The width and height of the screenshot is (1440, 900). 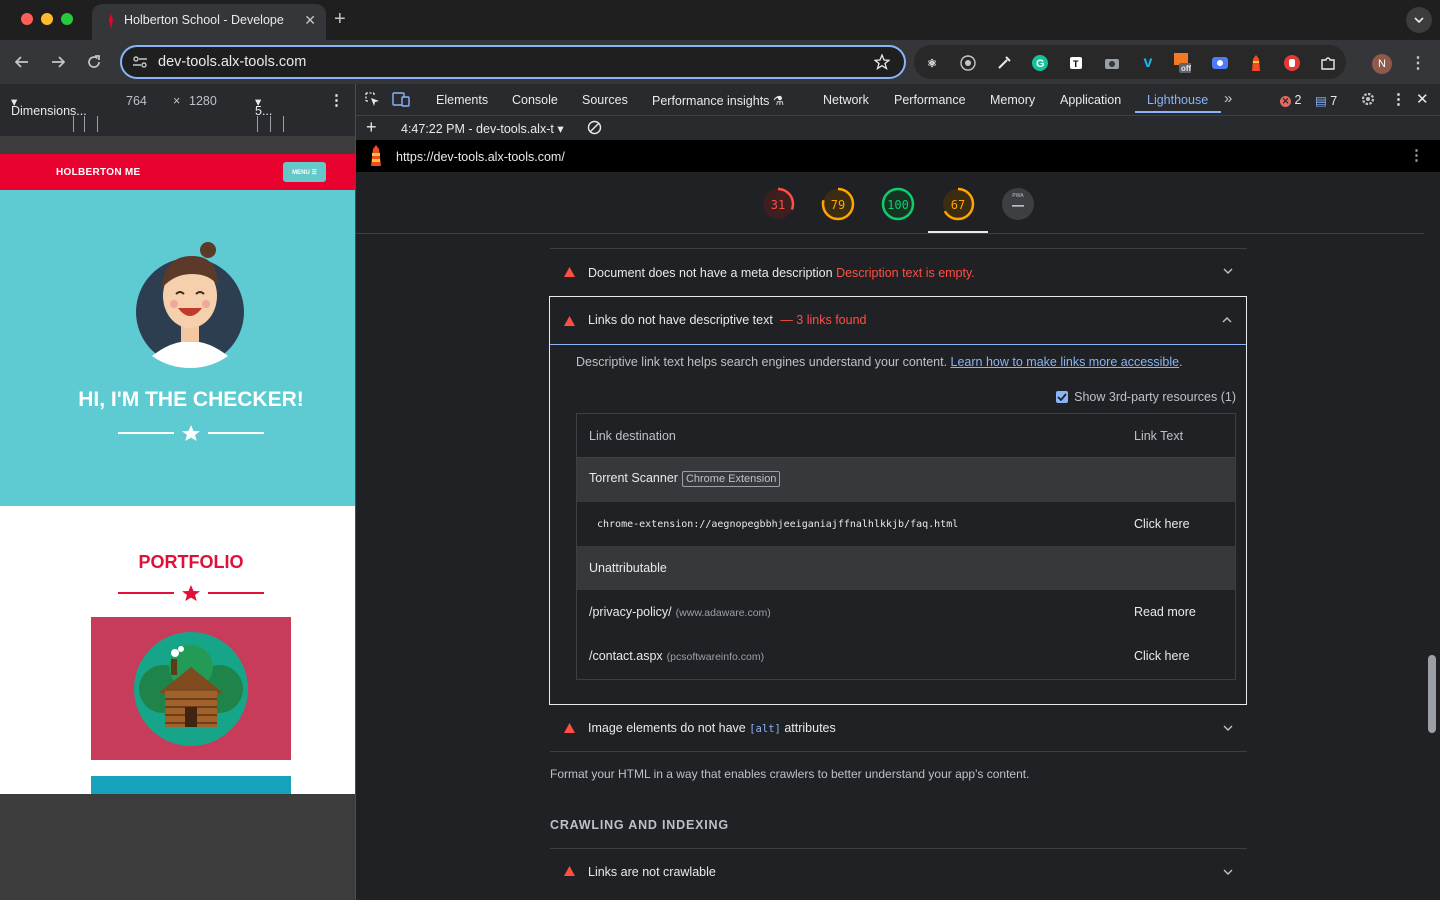 I want to click on reload-button, so click(x=94, y=62).